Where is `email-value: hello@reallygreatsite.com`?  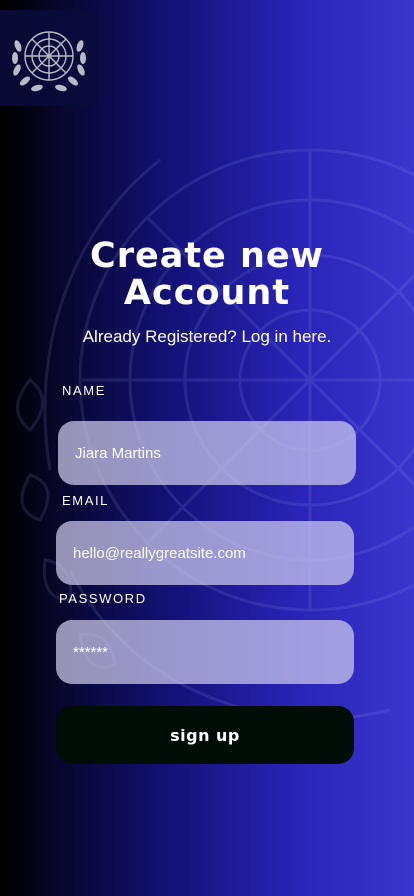 email-value: hello@reallygreatsite.com is located at coordinates (159, 553).